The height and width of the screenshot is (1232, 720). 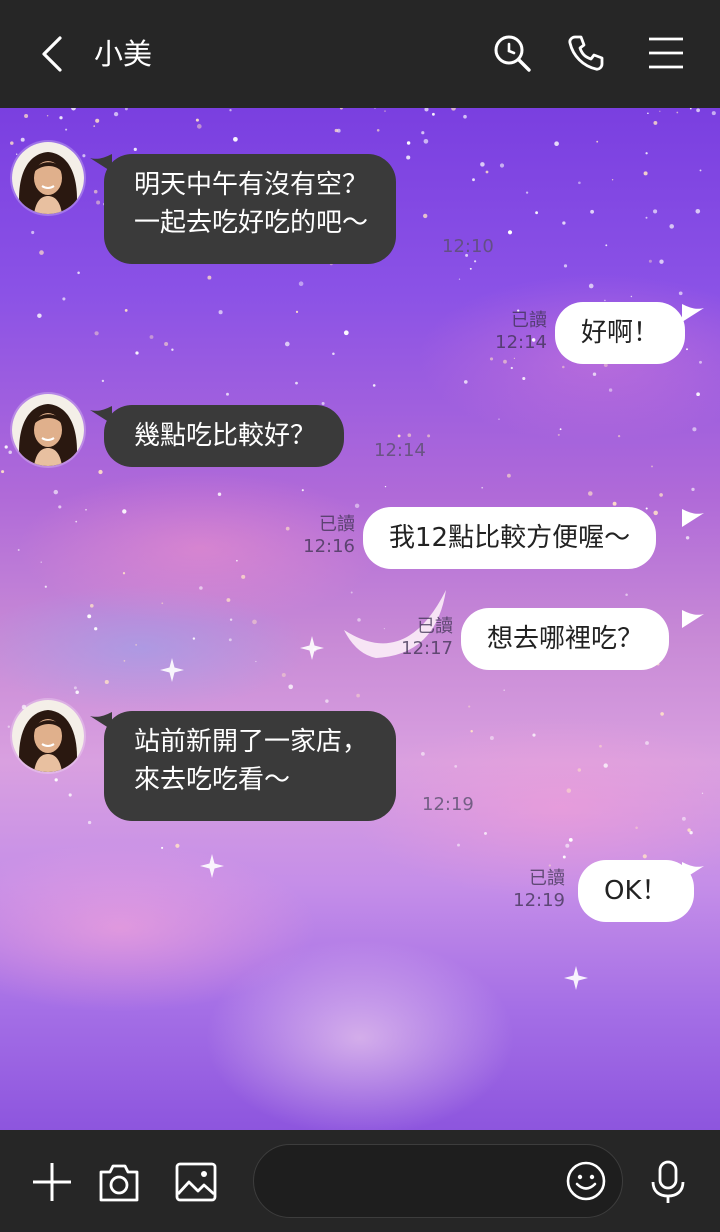 What do you see at coordinates (668, 1182) in the screenshot?
I see `microphone-icon` at bounding box center [668, 1182].